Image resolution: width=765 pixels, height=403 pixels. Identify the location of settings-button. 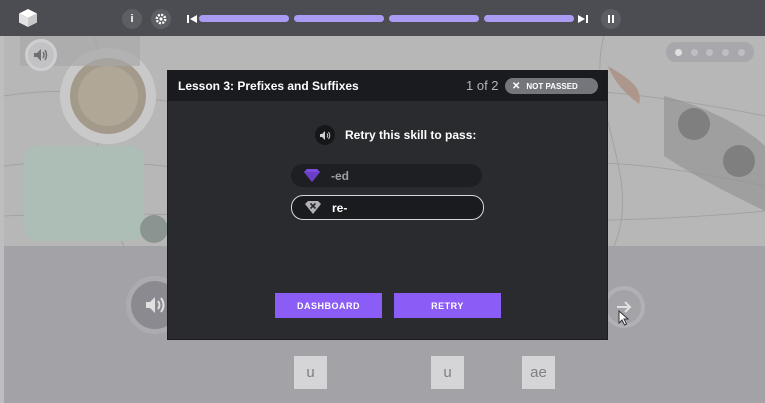
(161, 19).